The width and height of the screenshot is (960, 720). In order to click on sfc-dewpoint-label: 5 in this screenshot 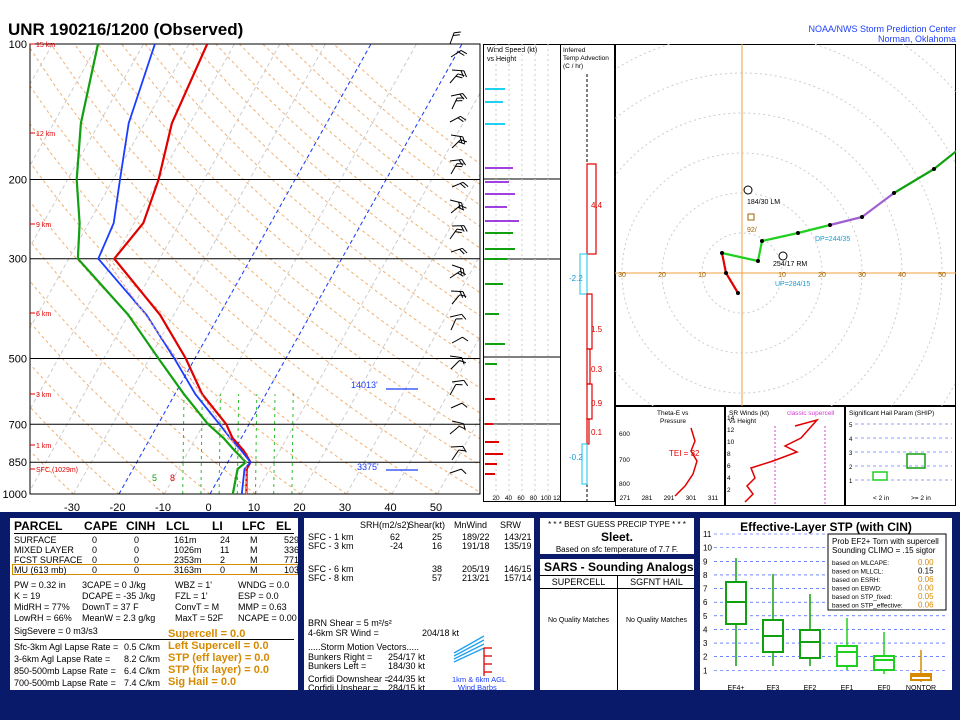, I will do `click(154, 478)`.